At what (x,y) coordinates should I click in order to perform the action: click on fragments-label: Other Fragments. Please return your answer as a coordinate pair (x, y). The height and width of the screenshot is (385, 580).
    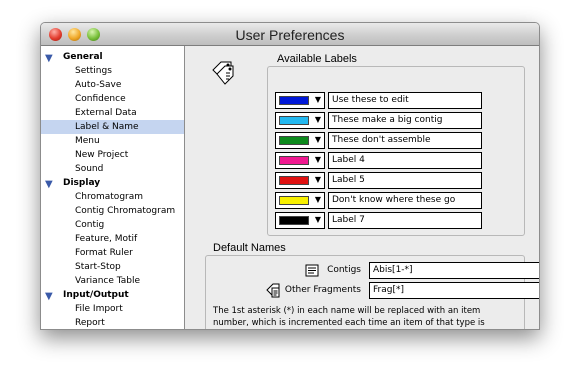
    Looking at the image, I should click on (322, 290).